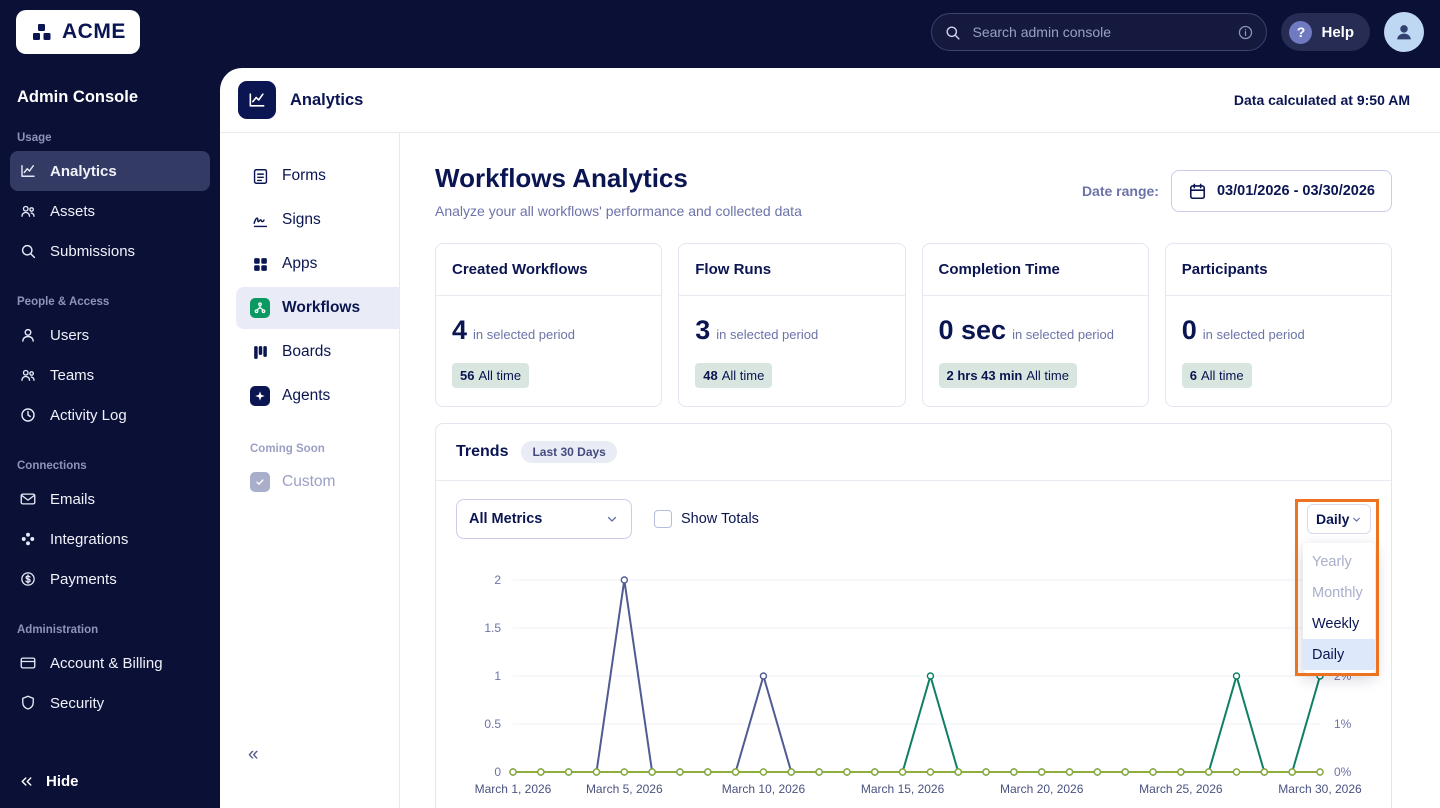  What do you see at coordinates (28, 335) in the screenshot?
I see `users-icon` at bounding box center [28, 335].